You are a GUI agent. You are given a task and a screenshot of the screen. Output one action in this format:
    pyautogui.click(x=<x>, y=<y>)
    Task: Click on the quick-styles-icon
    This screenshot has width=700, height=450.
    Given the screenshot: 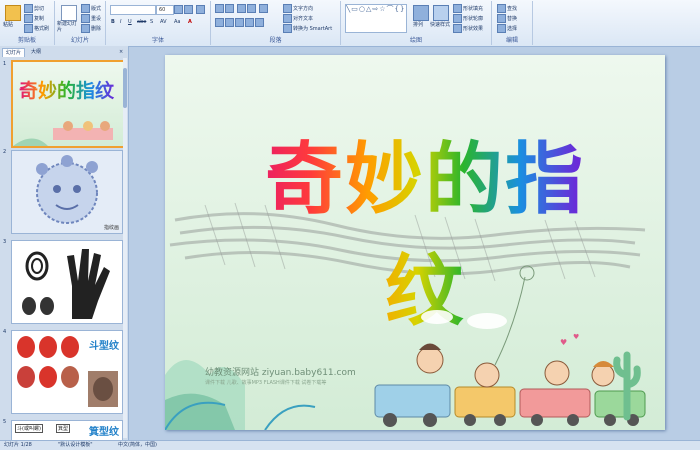 What is the action you would take?
    pyautogui.click(x=441, y=13)
    